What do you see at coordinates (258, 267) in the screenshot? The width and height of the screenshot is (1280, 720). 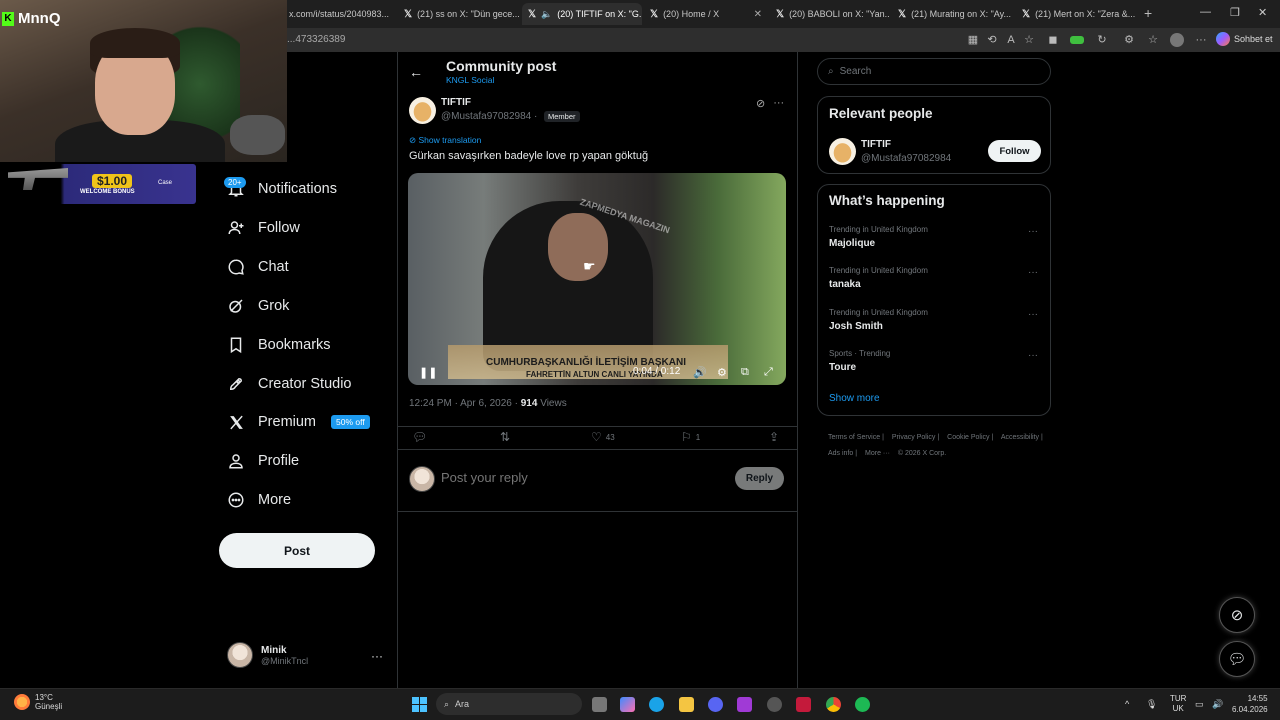 I see `sidebar-item-chat: Chat` at bounding box center [258, 267].